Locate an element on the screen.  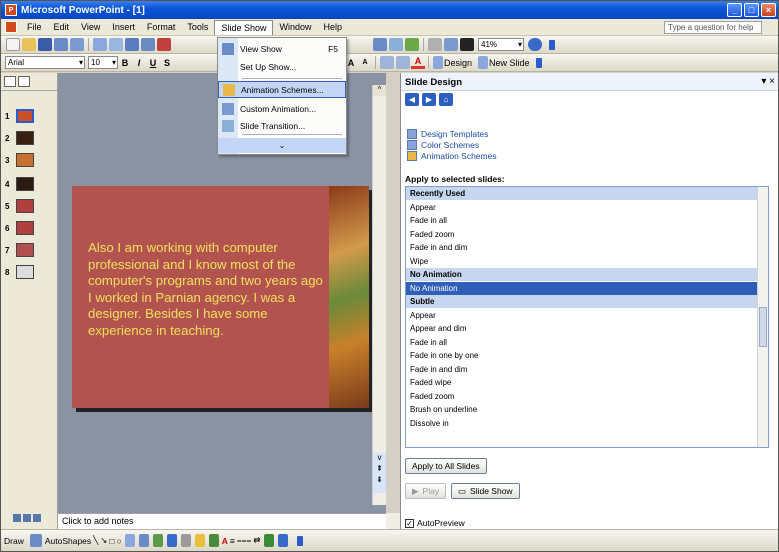
checkbox-icon: ✓ is located at coordinates (409, 523).